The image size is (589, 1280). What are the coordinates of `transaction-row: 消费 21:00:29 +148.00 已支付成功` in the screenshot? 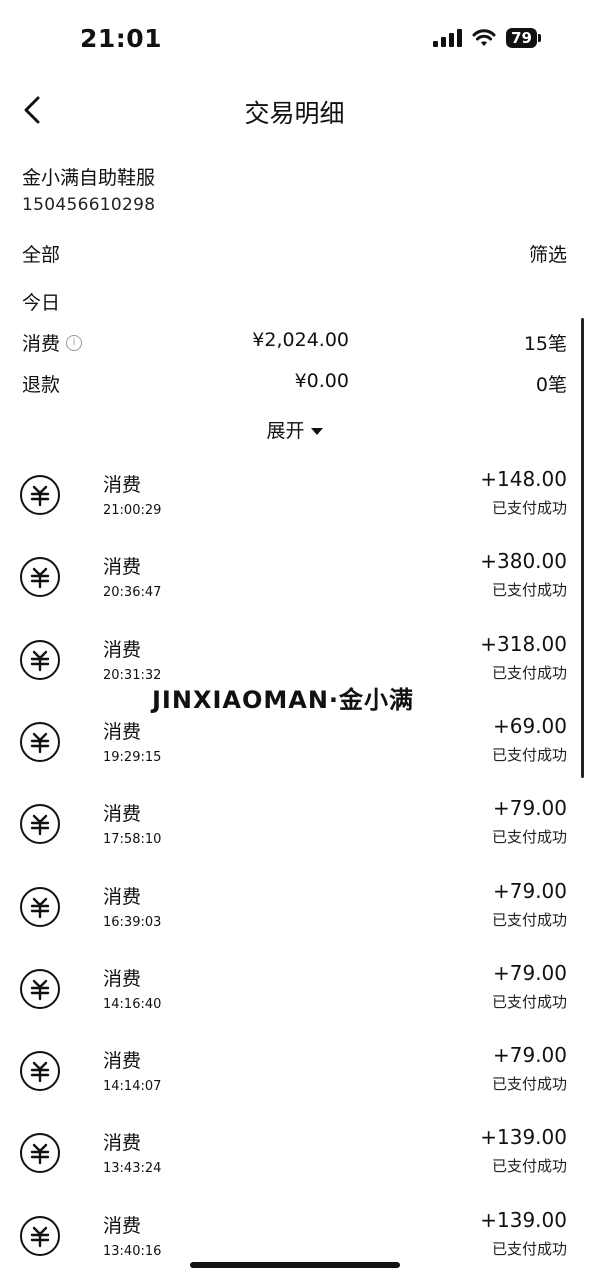 It's located at (294, 496).